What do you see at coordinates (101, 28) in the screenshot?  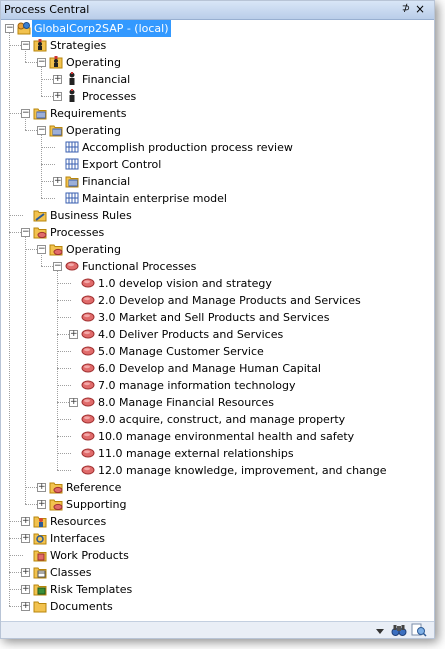 I see `tree-node-label: GlobalCorp2SAP - (local)` at bounding box center [101, 28].